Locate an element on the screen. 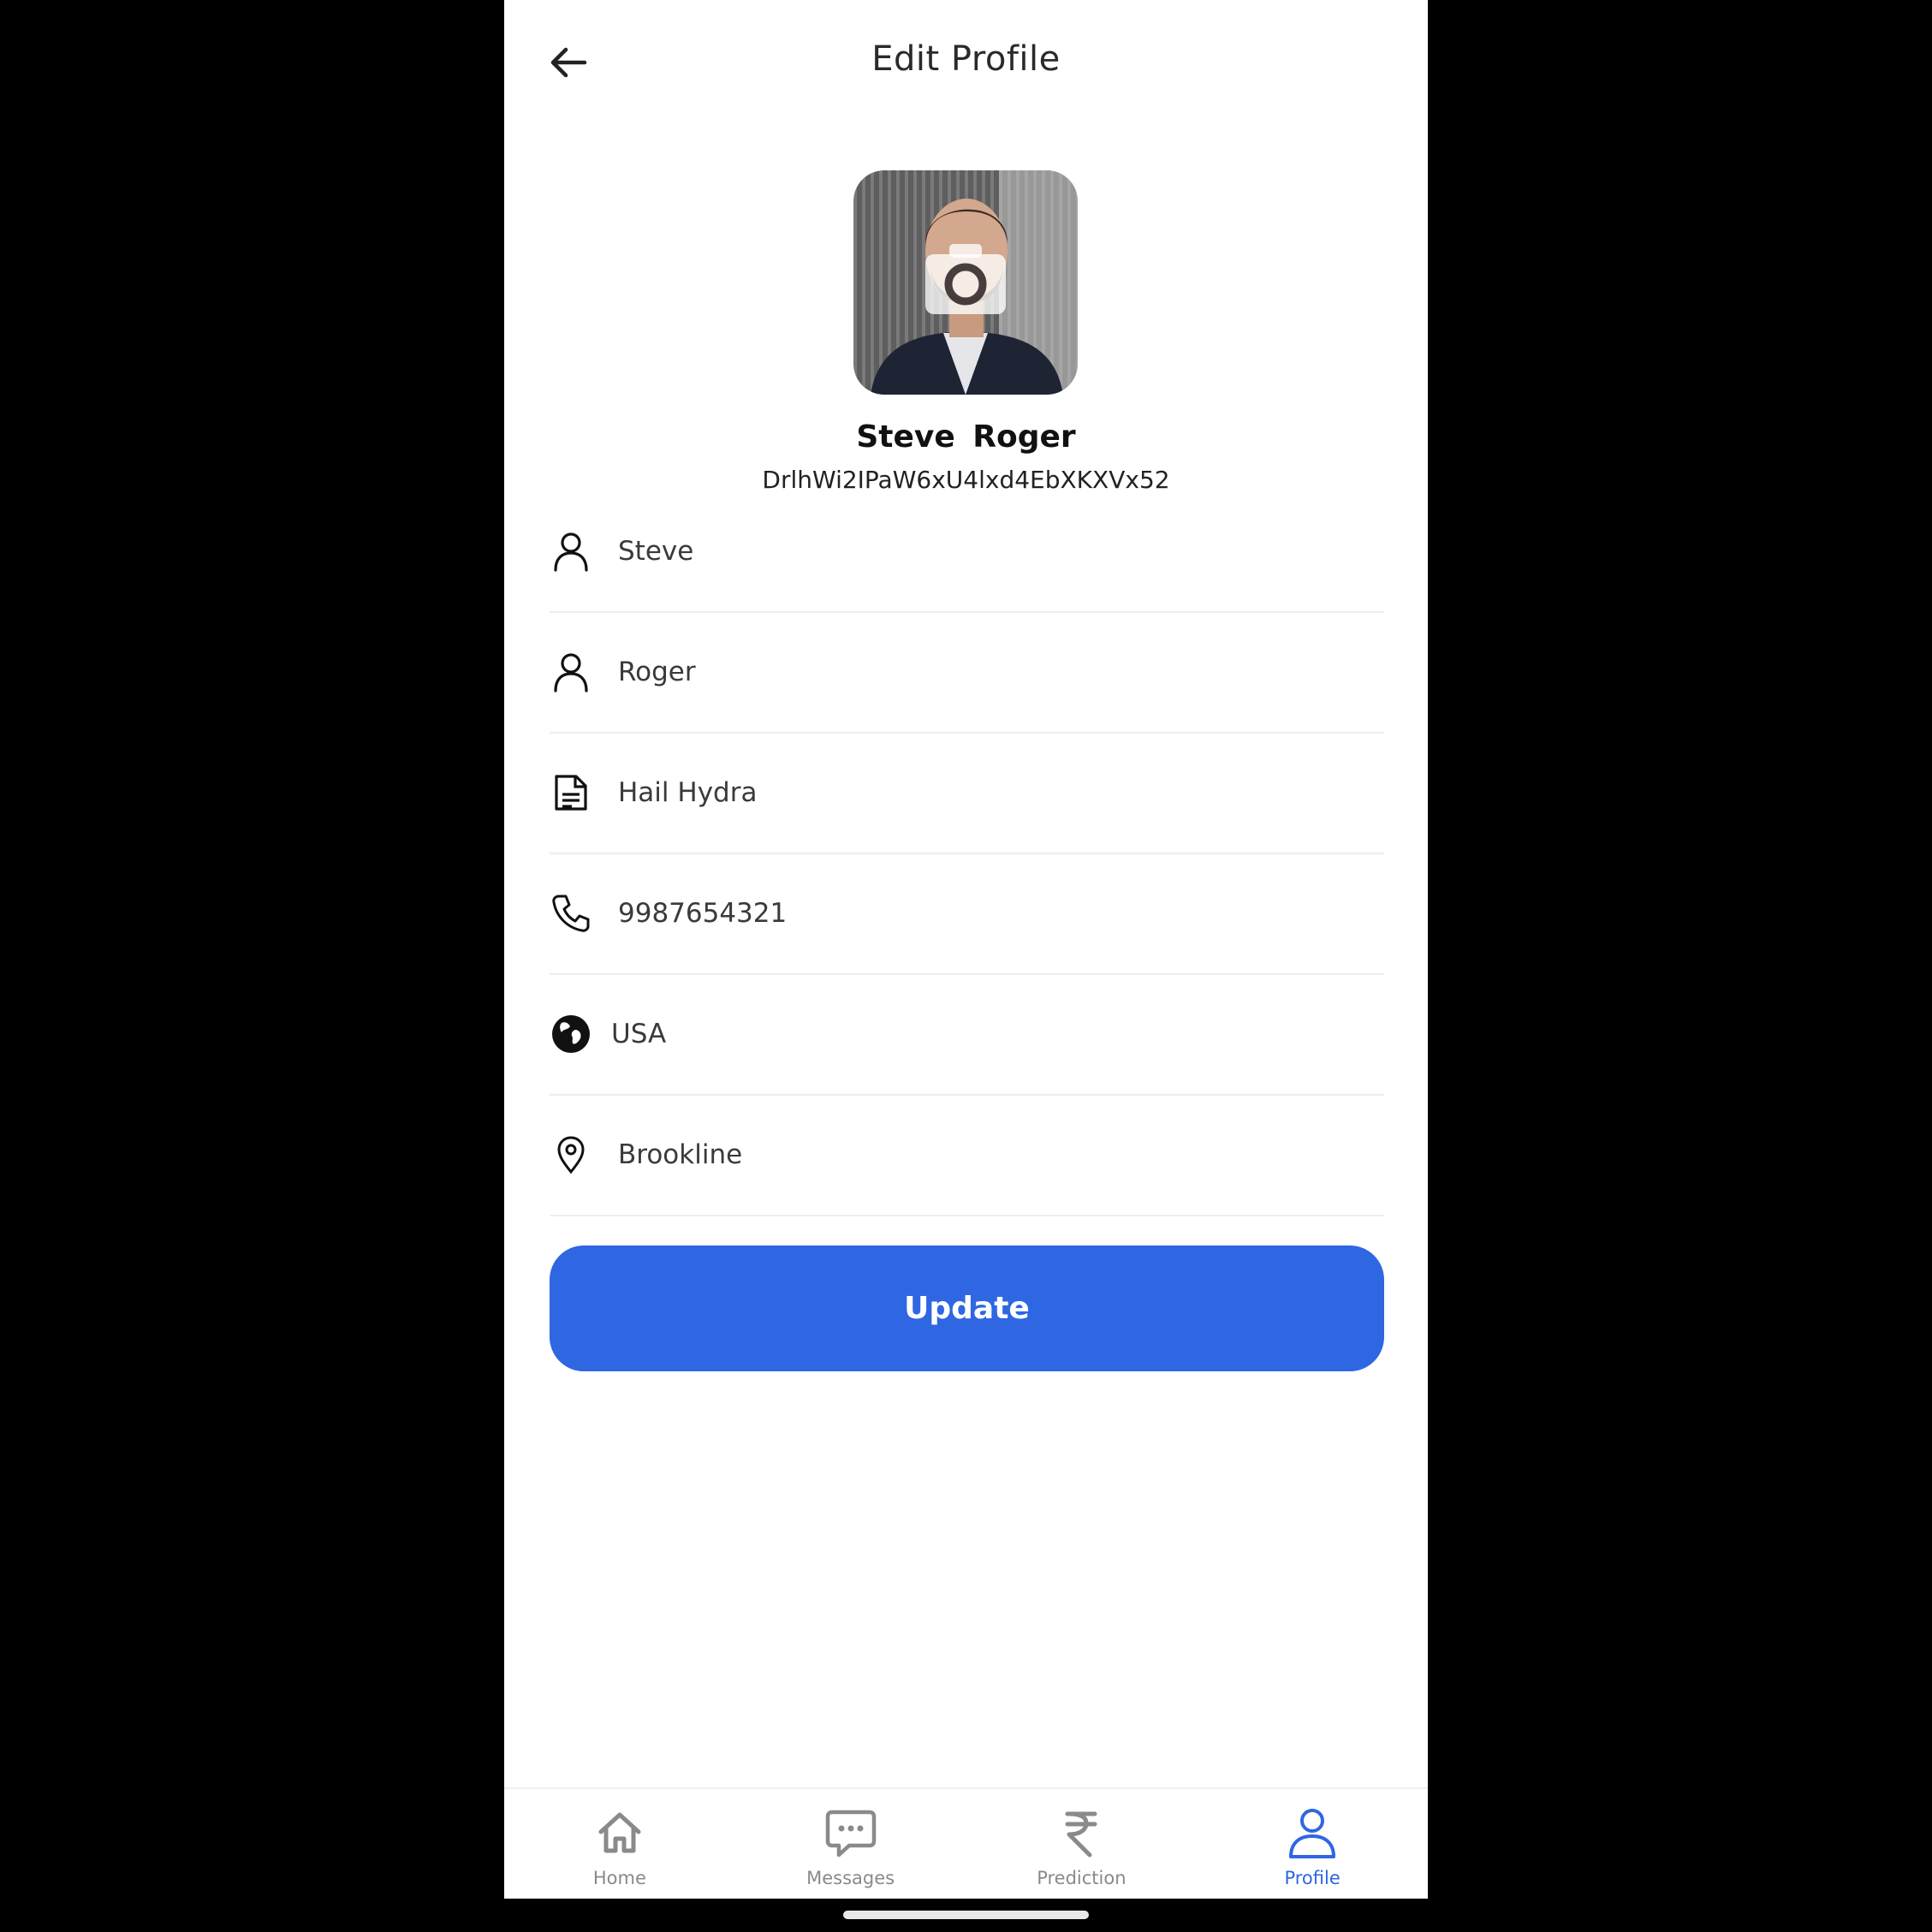  top-bar: Edit Profile is located at coordinates (966, 64).